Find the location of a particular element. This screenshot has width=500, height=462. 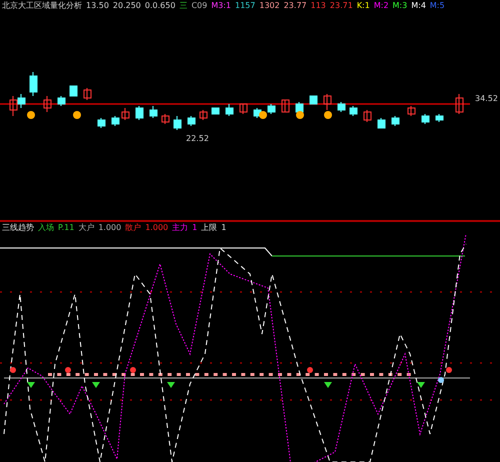

price-high-label: 34.52 is located at coordinates (486, 99).